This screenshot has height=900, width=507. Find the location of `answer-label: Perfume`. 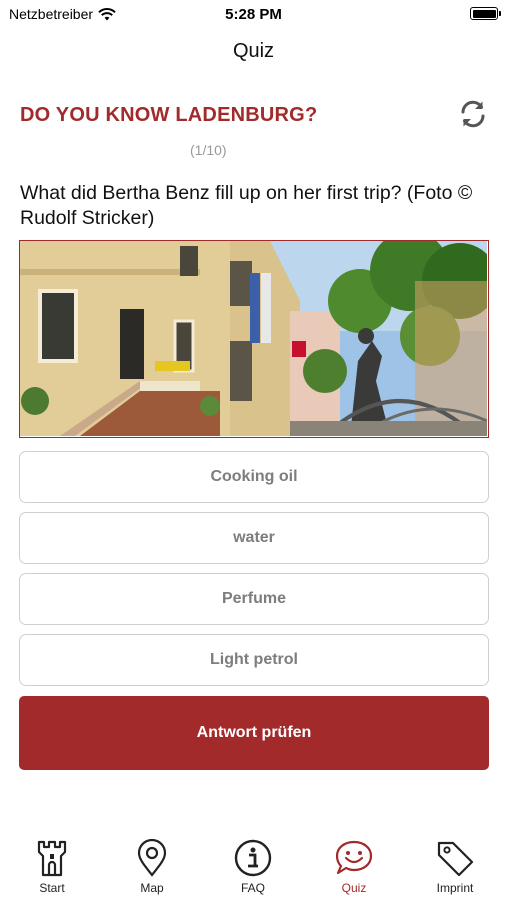

answer-label: Perfume is located at coordinates (254, 598).